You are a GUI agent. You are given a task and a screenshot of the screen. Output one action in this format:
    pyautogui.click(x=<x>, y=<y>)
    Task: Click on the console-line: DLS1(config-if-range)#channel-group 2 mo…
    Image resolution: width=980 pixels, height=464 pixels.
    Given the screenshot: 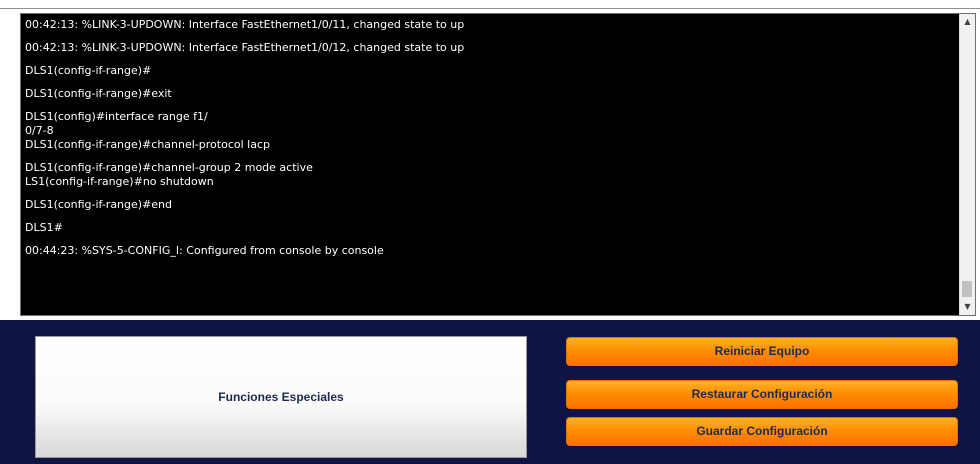 What is the action you would take?
    pyautogui.click(x=169, y=167)
    